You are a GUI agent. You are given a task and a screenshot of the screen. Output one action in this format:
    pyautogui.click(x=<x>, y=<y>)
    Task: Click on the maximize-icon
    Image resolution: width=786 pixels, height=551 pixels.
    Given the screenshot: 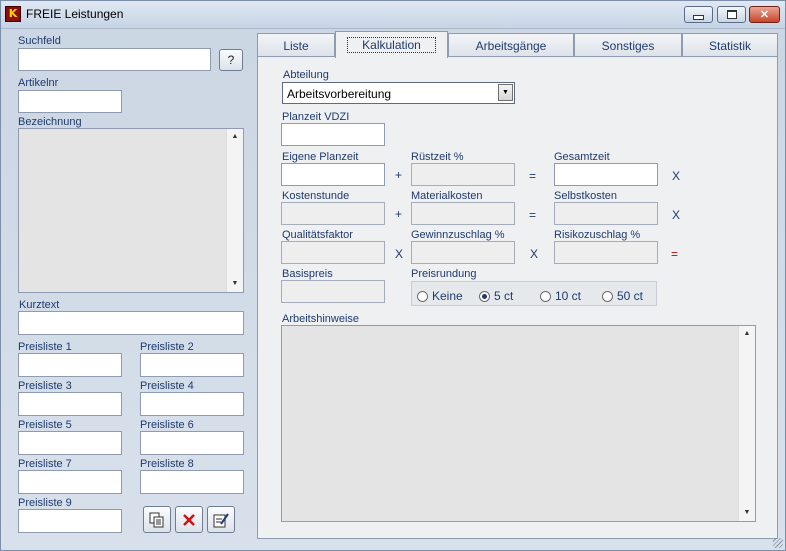 What is the action you would take?
    pyautogui.click(x=731, y=14)
    